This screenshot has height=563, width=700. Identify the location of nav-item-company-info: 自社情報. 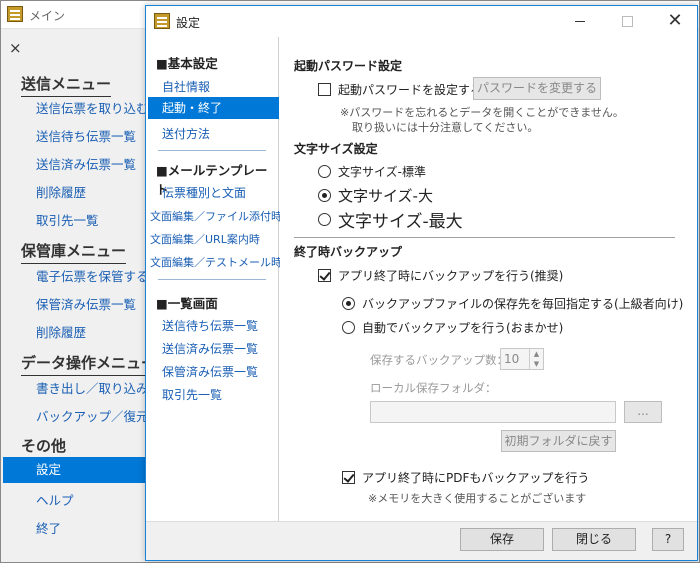
(186, 86).